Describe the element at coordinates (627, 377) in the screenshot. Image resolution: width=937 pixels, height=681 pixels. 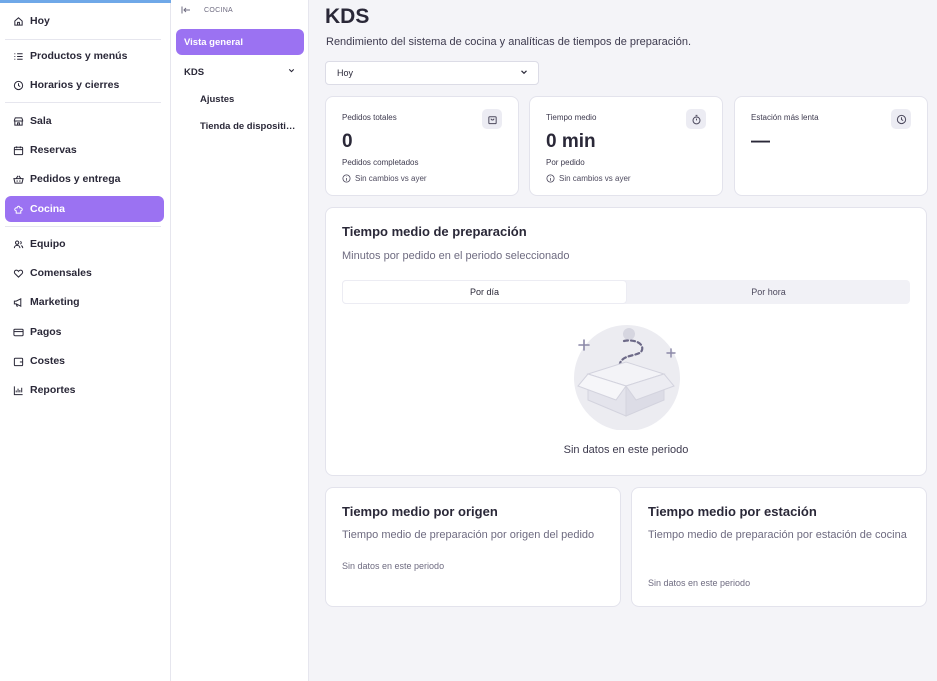
I see `empty-box-illustration` at that location.